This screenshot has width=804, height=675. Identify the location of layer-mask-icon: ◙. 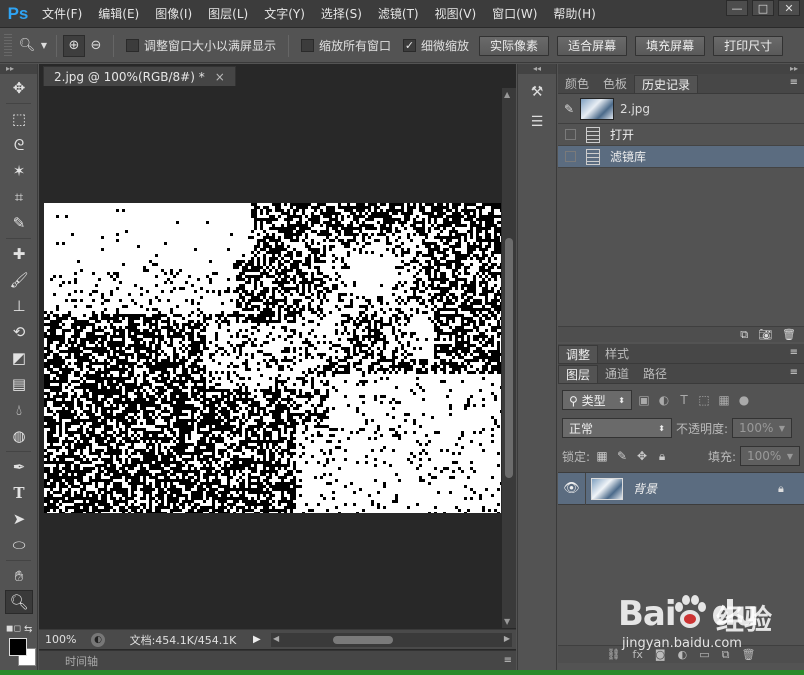
(660, 654).